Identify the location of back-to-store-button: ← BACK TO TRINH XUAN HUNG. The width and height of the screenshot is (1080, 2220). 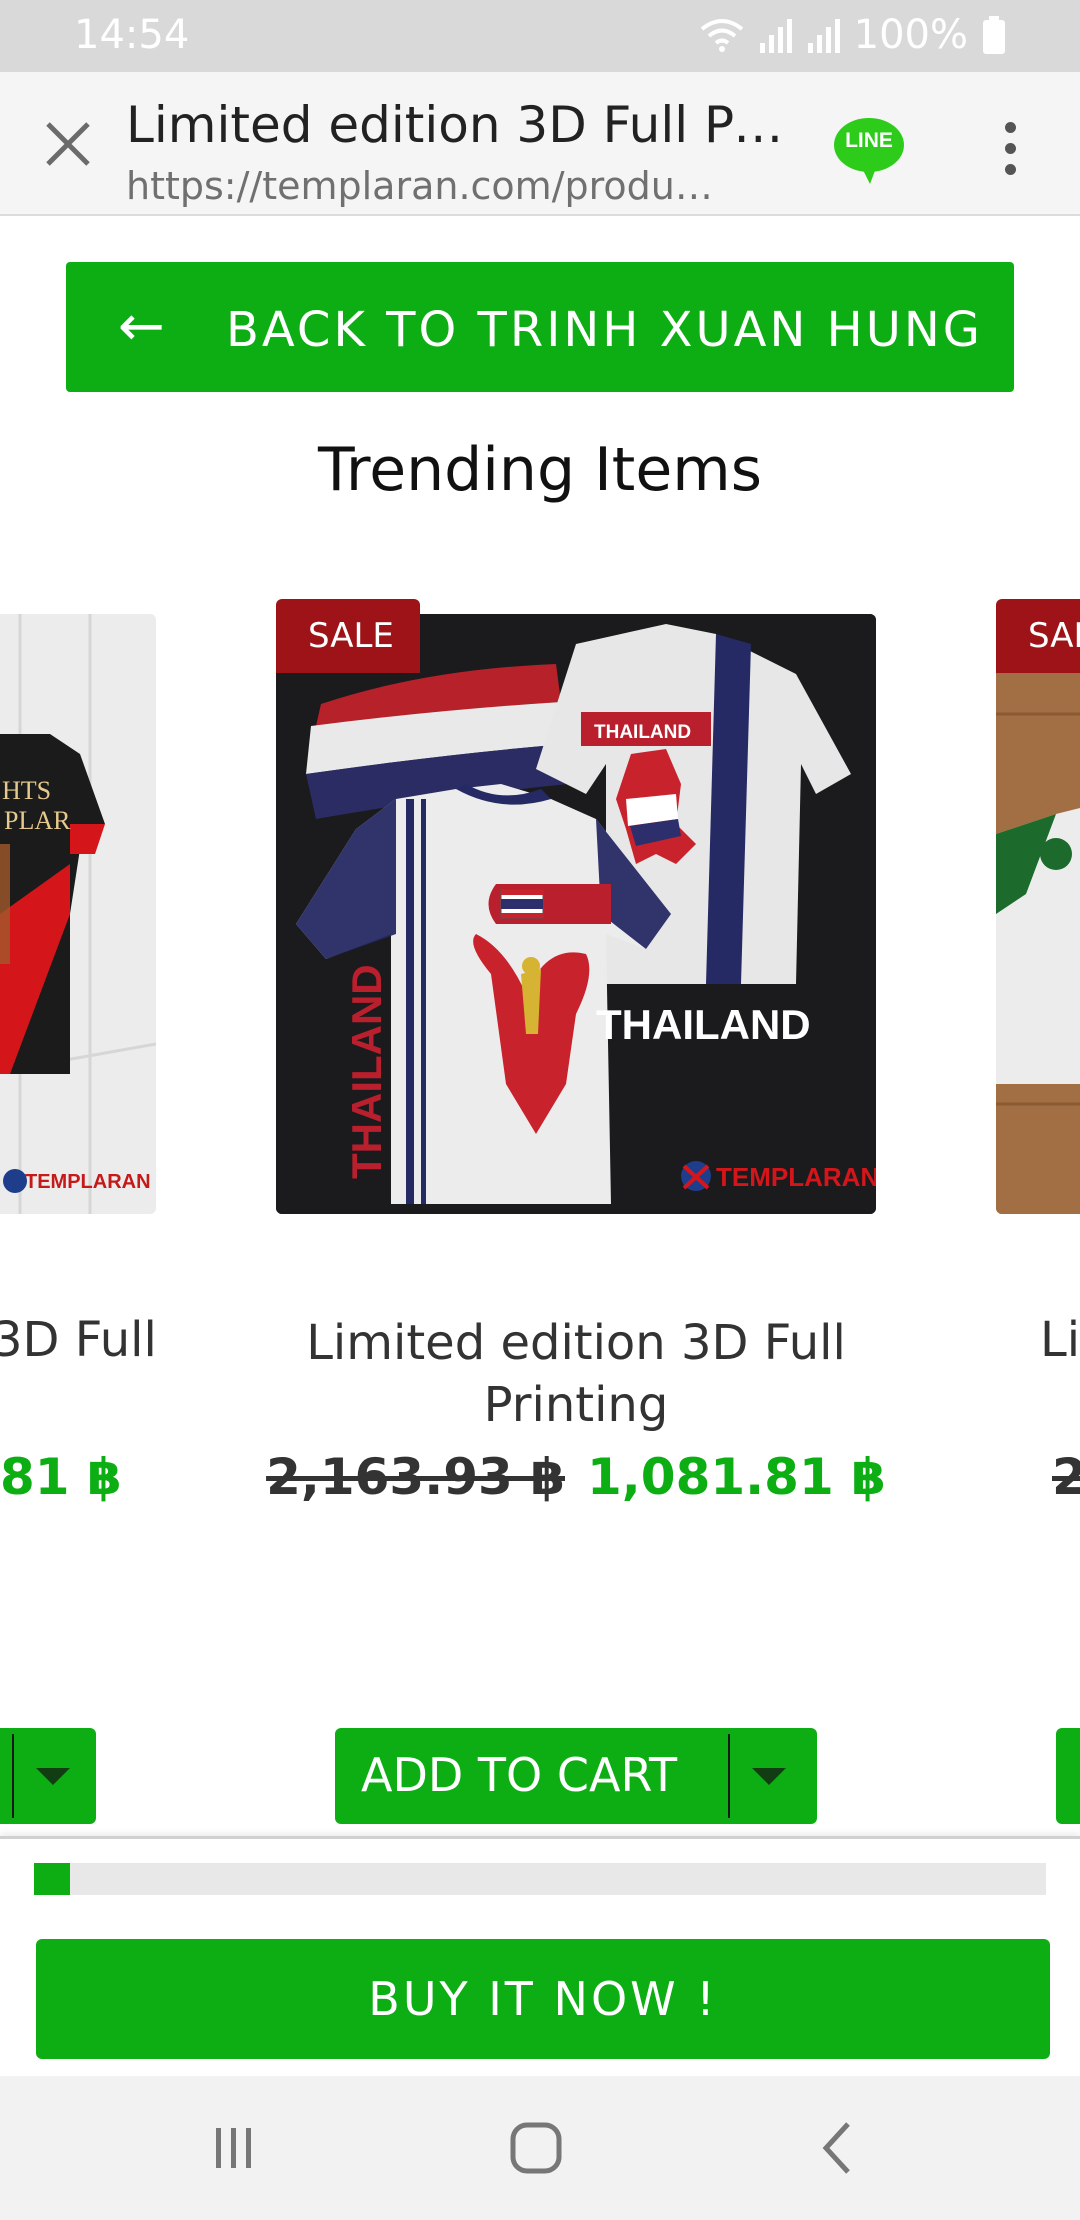
(540, 327).